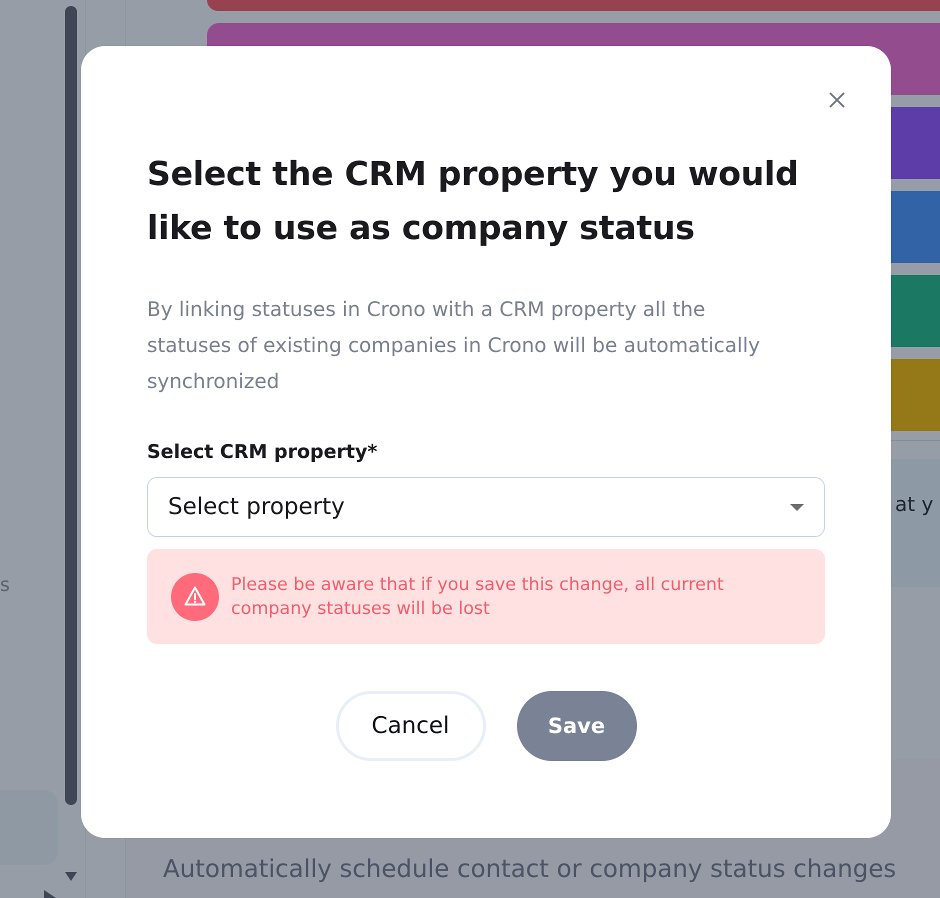 The image size is (940, 898). Describe the element at coordinates (473, 201) in the screenshot. I see `dialog-title: Select the CRM property you would like to use as company status` at that location.